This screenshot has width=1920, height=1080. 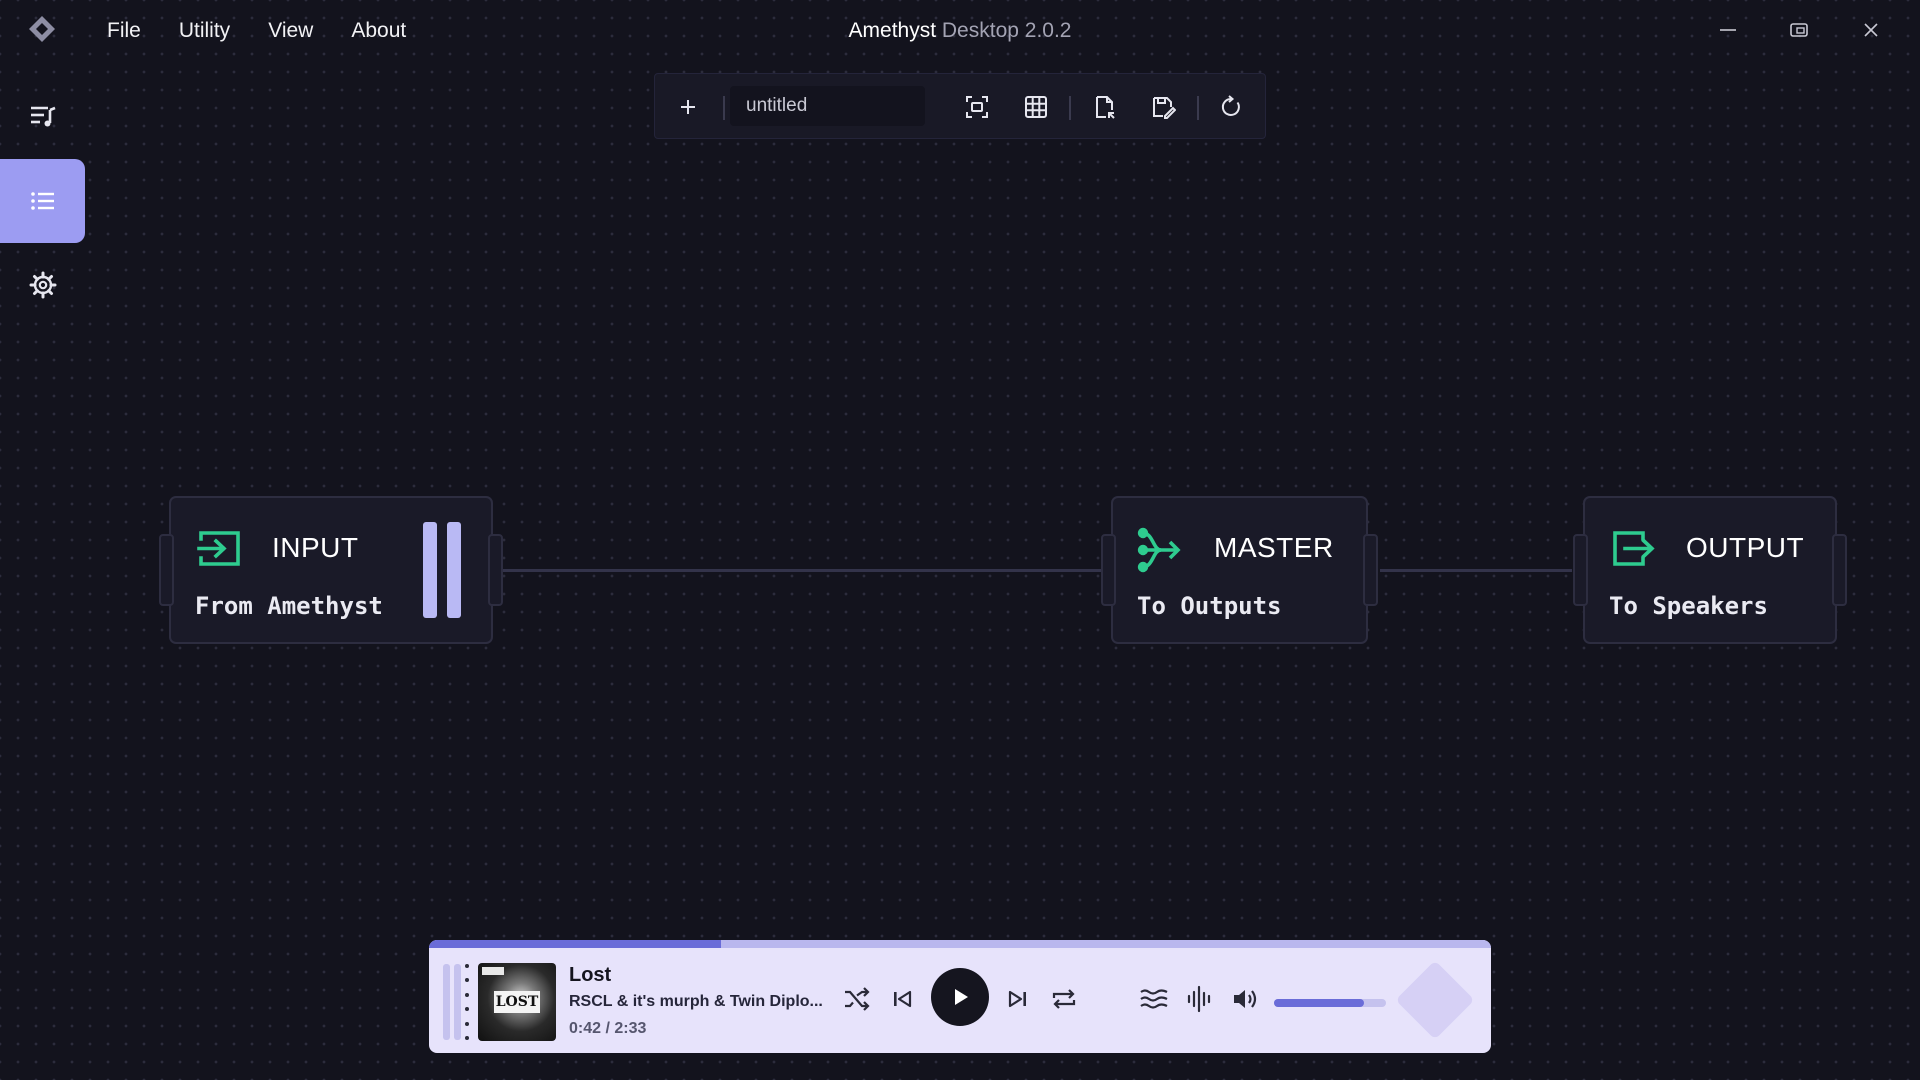 I want to click on minimize-button, so click(x=1728, y=30).